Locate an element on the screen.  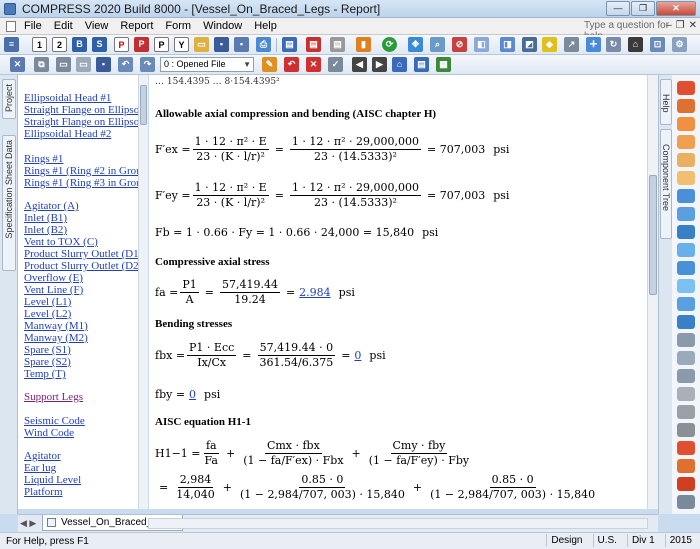
save-icon: ▪ is located at coordinates (221, 44).